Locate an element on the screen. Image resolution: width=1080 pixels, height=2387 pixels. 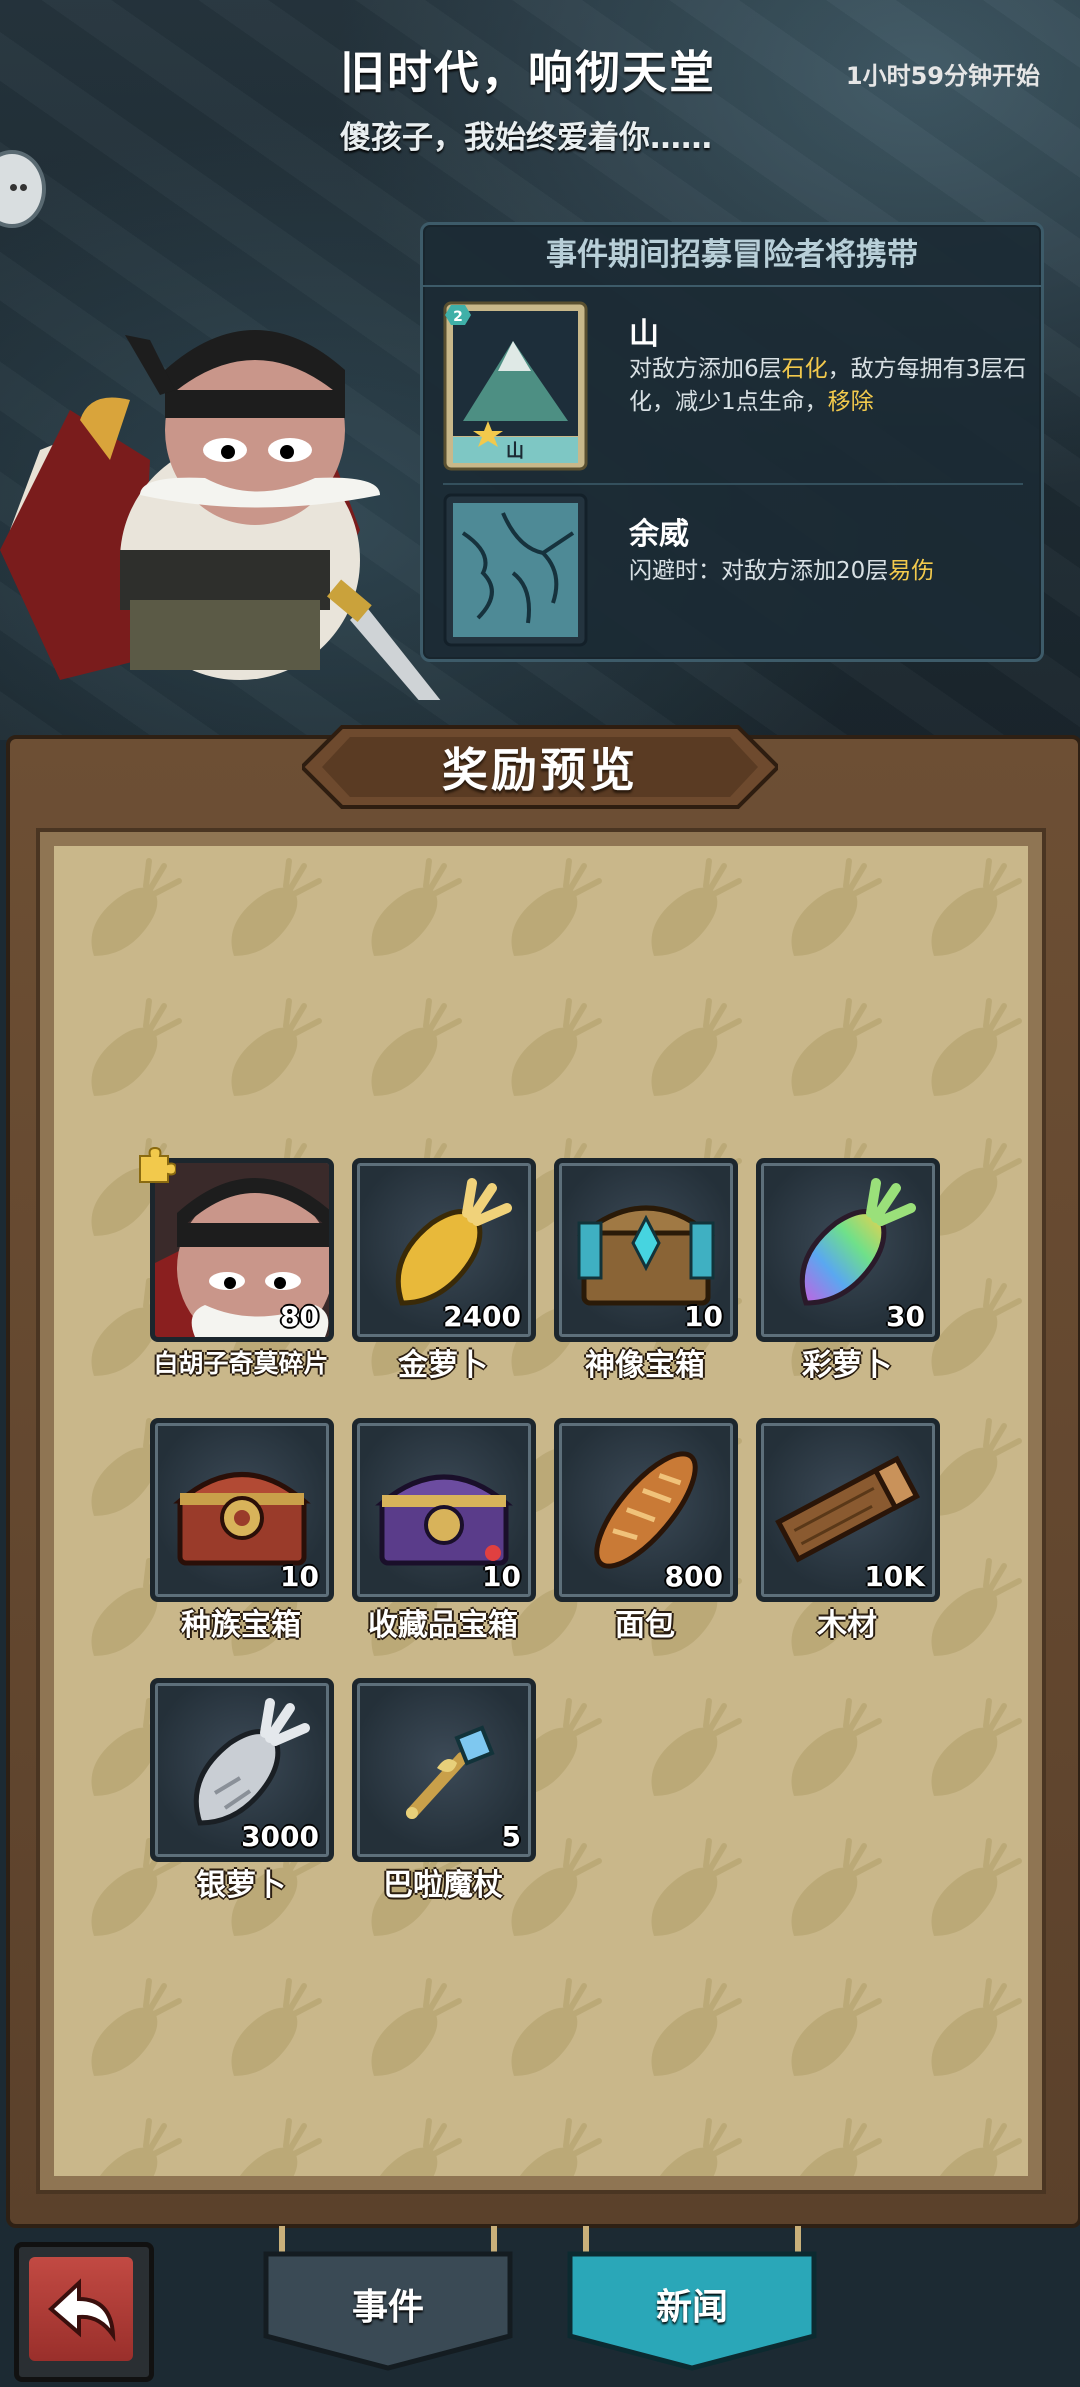
back-arrow-icon is located at coordinates (81, 2310).